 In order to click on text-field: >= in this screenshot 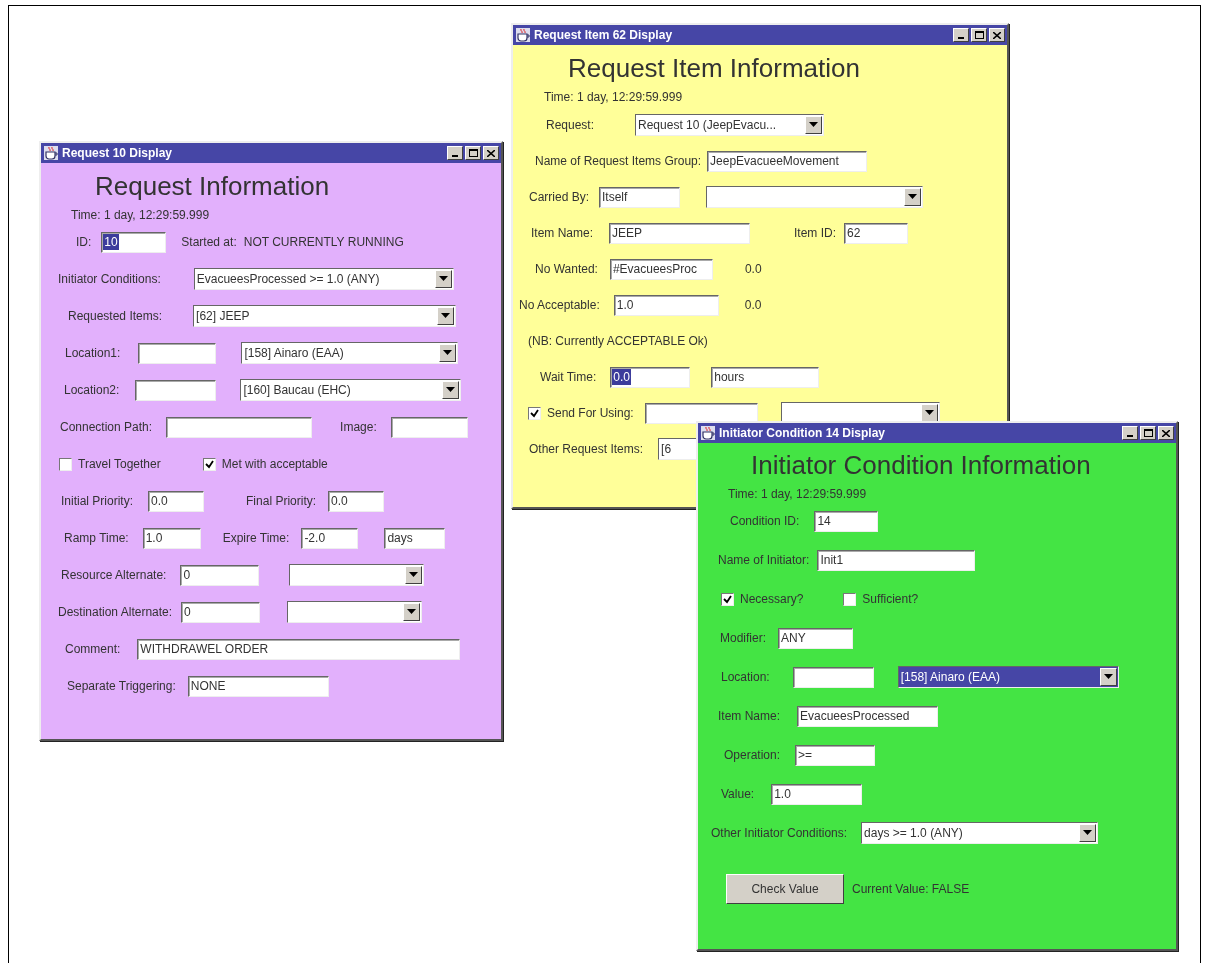, I will do `click(835, 755)`.